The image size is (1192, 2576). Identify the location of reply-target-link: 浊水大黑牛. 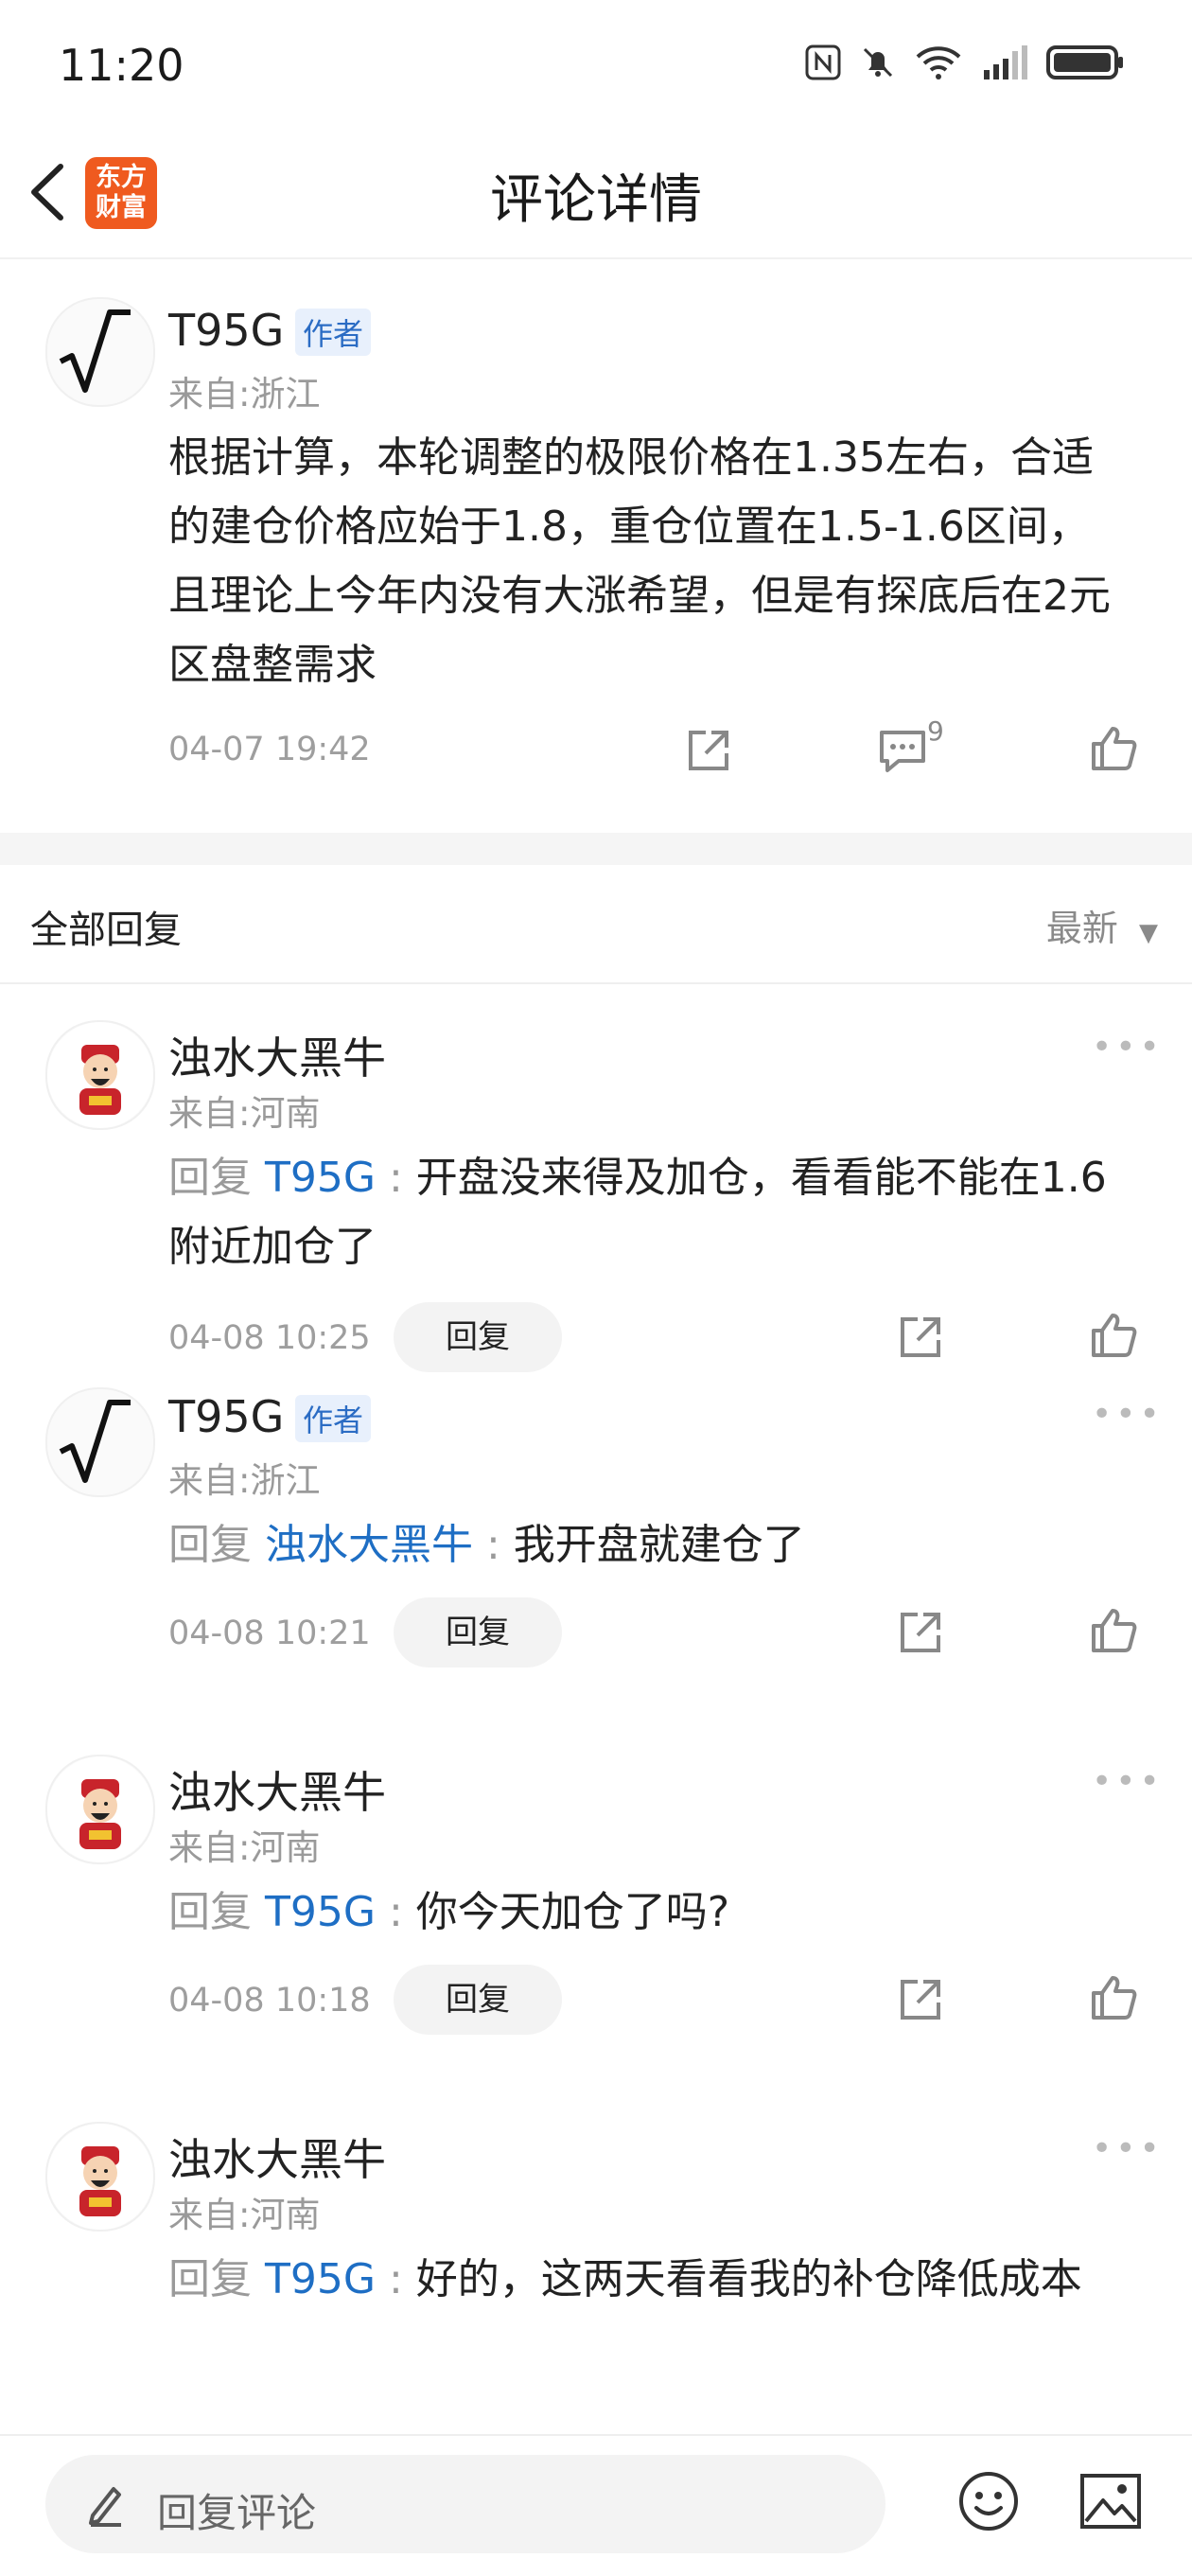
(369, 1545).